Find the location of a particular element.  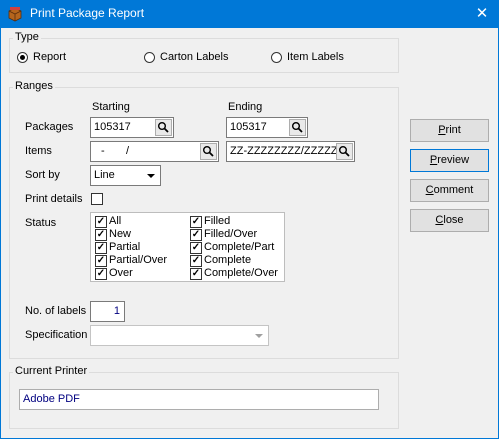

status-all-label: All is located at coordinates (115, 221).